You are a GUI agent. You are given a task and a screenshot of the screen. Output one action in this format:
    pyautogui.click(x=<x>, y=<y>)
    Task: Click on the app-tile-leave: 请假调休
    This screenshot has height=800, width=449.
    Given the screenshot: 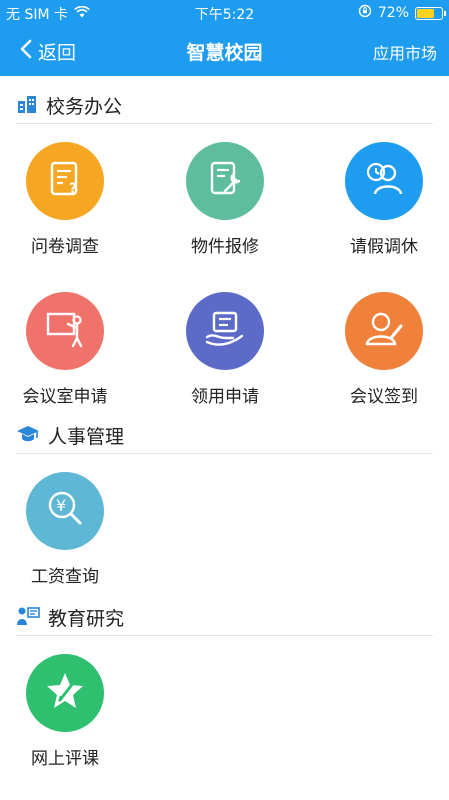 What is the action you would take?
    pyautogui.click(x=384, y=199)
    